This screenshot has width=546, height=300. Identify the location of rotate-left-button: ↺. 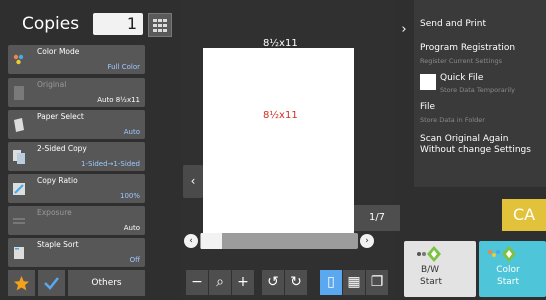
(273, 282).